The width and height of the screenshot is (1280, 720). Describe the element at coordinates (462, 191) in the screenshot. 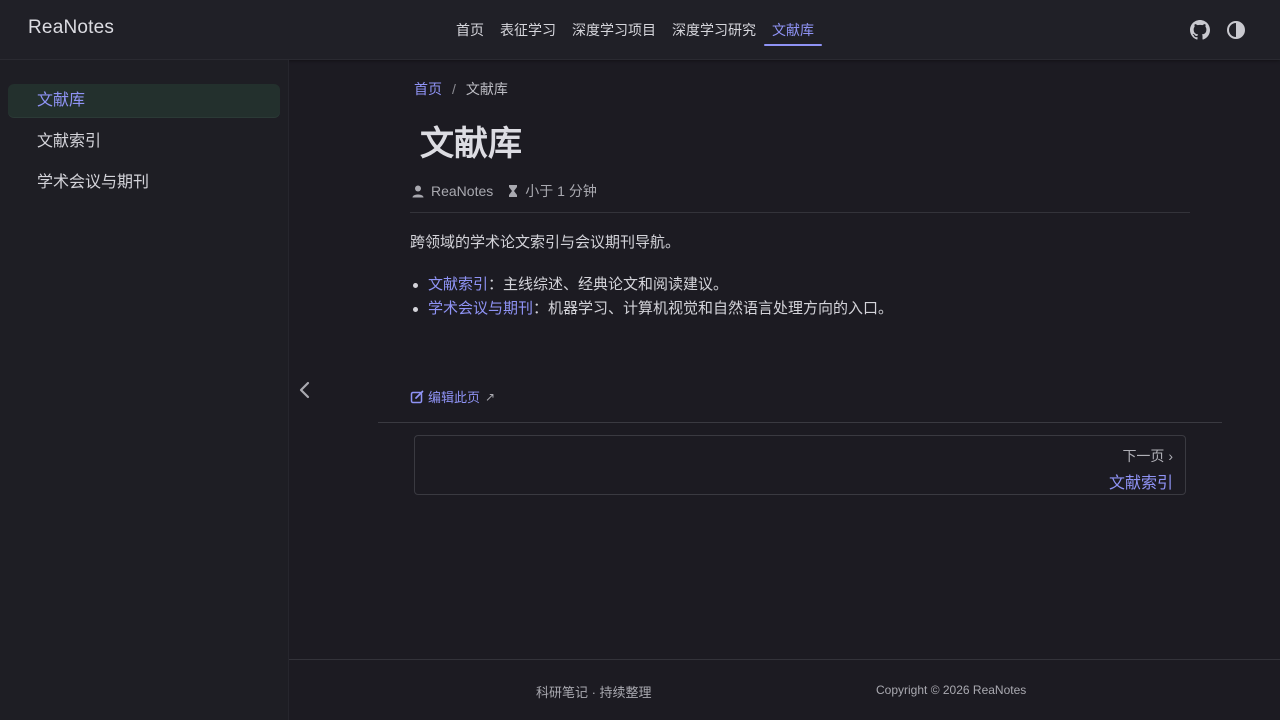

I see `page-author: ReaNotes` at that location.